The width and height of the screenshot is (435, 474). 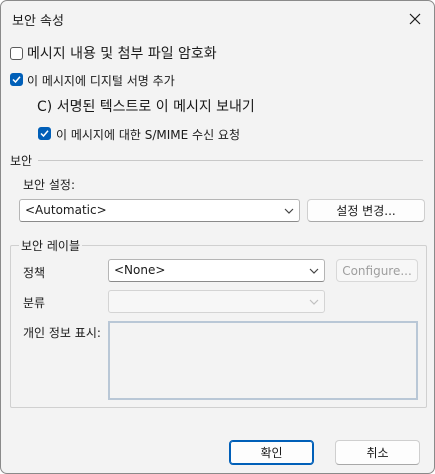 I want to click on ok-button: 확인, so click(x=271, y=452).